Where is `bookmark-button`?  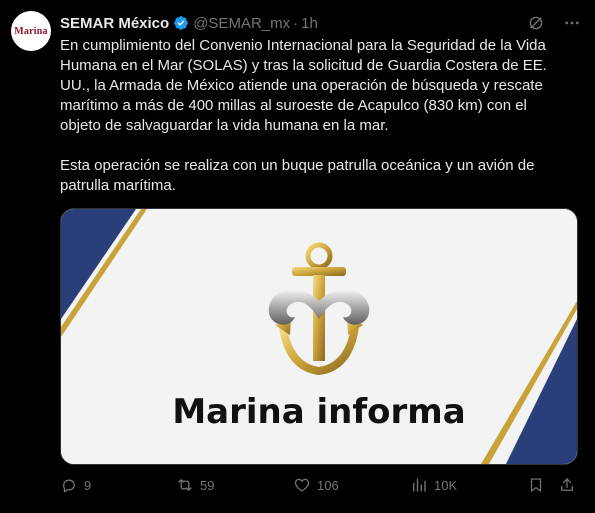
bookmark-button is located at coordinates (536, 485).